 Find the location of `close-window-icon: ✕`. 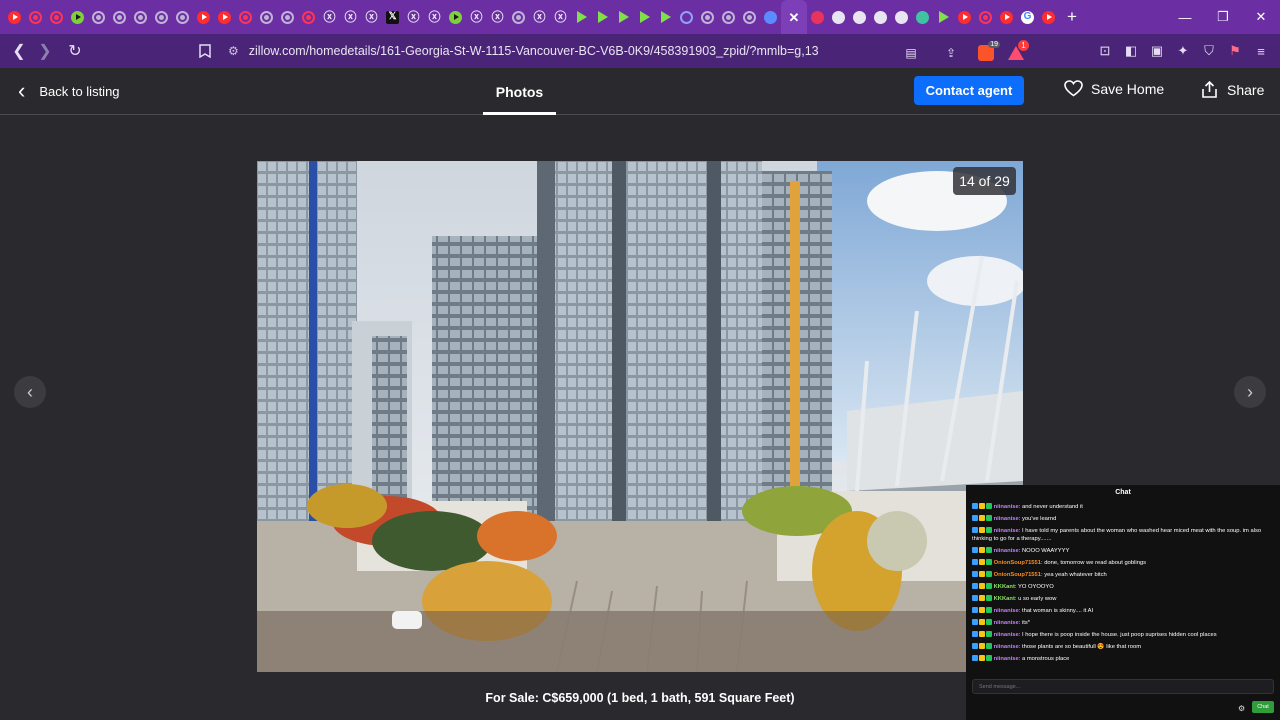

close-window-icon: ✕ is located at coordinates (1261, 17).